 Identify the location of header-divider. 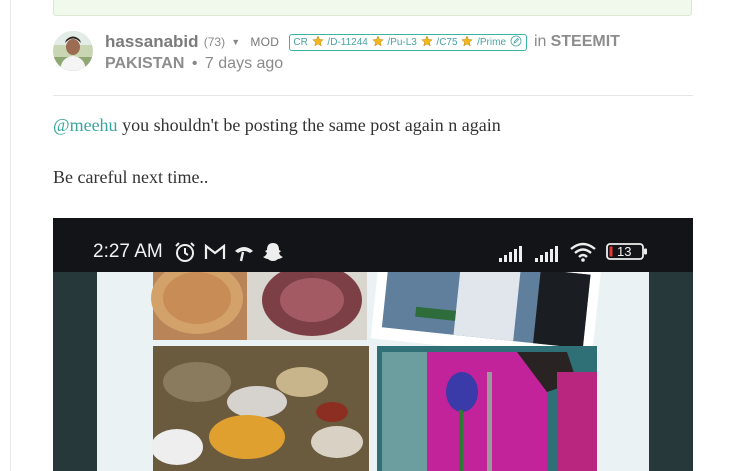
(373, 95).